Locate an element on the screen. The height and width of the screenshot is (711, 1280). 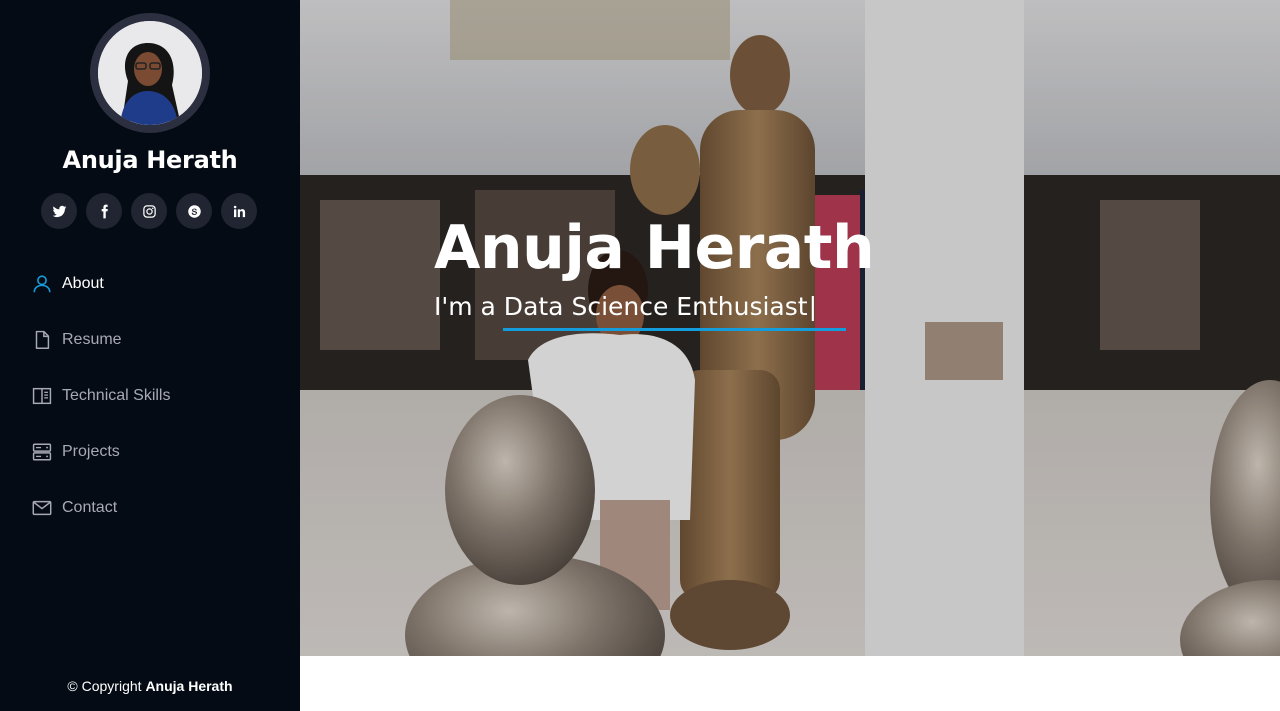
social-links is located at coordinates (149, 211).